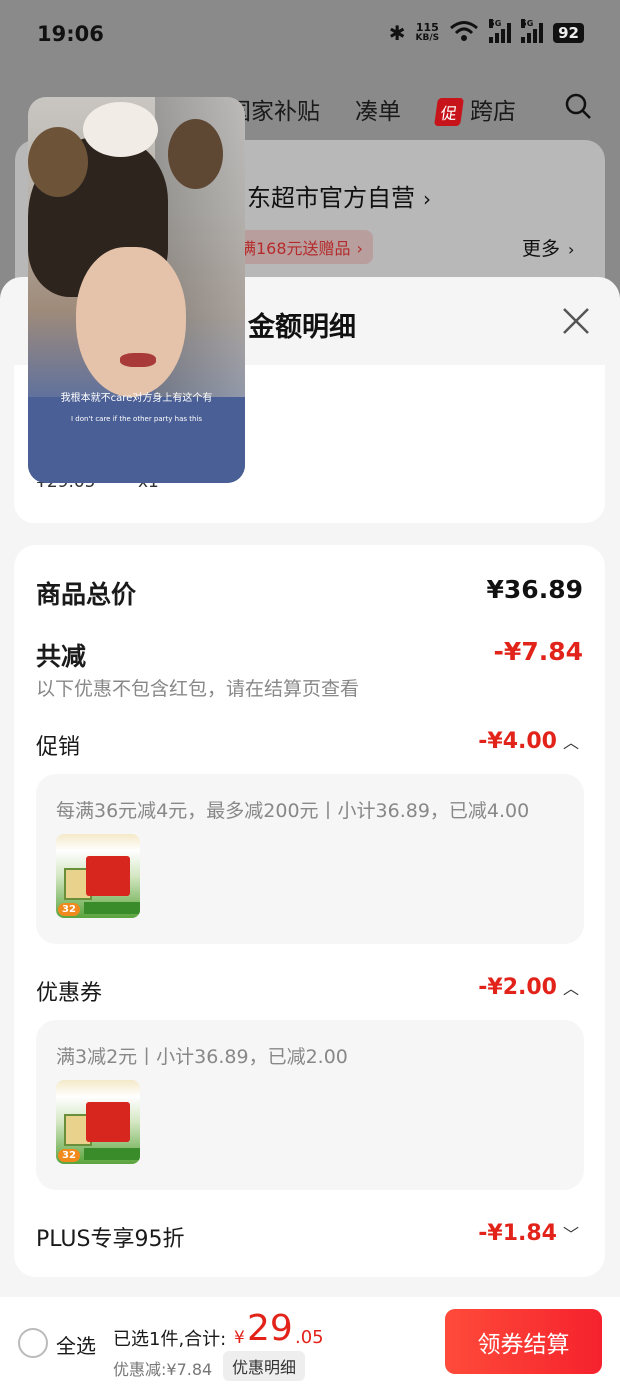 The height and width of the screenshot is (1386, 620). Describe the element at coordinates (578, 108) in the screenshot. I see `search-icon` at that location.